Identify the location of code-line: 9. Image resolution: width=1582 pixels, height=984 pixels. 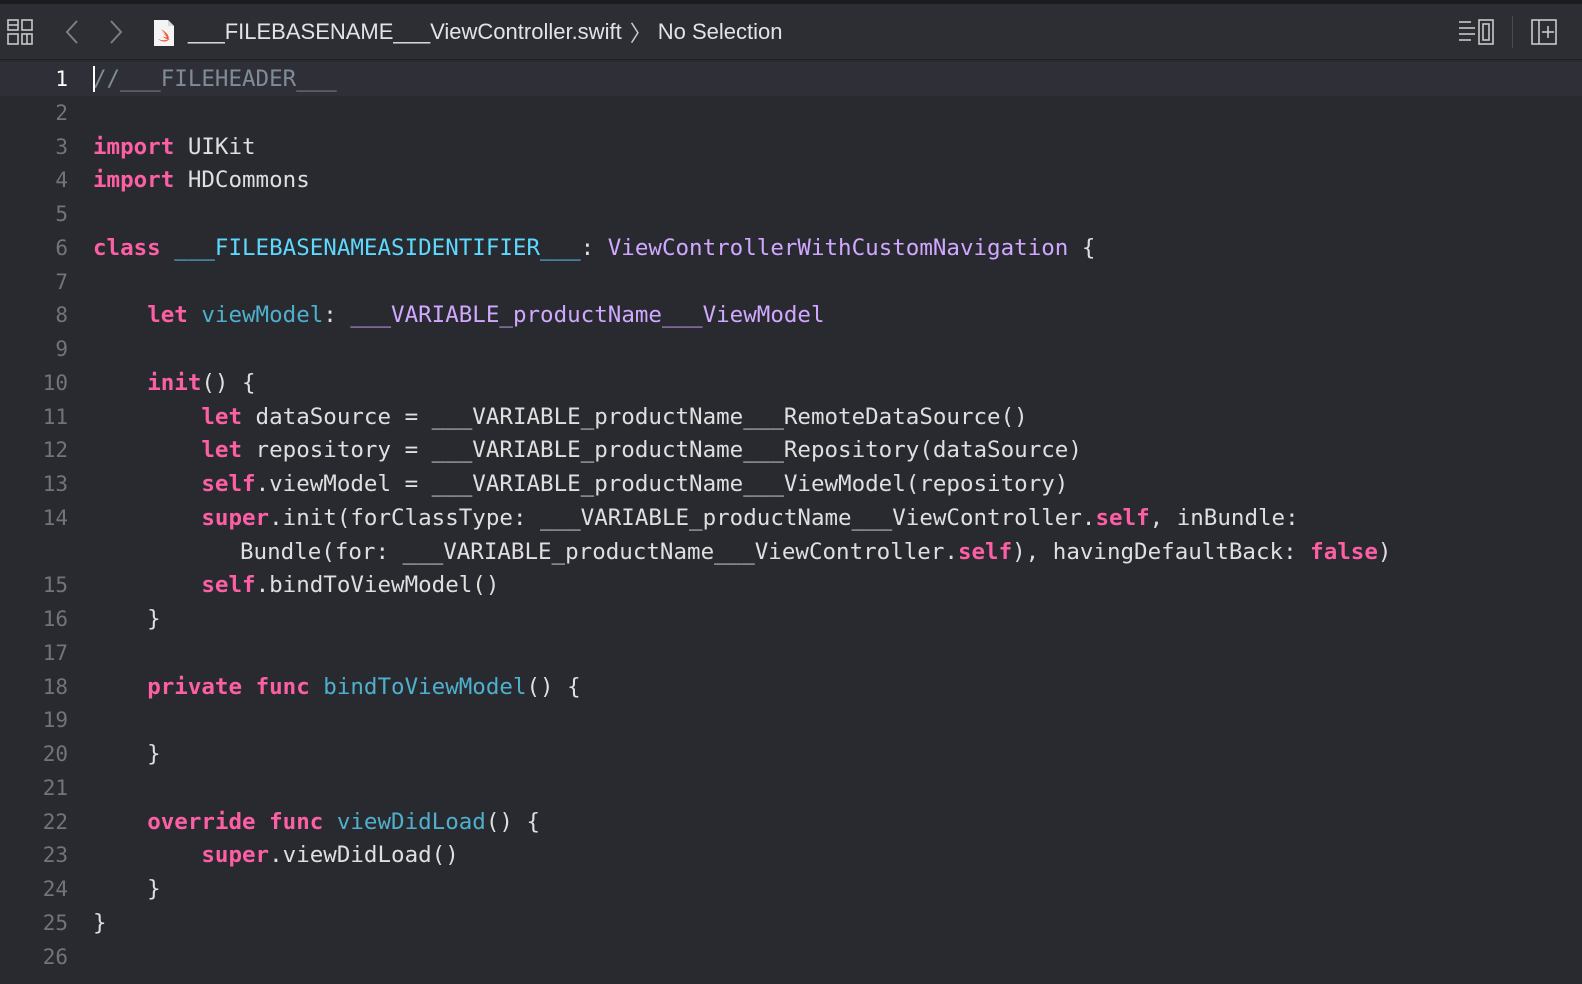
(791, 349).